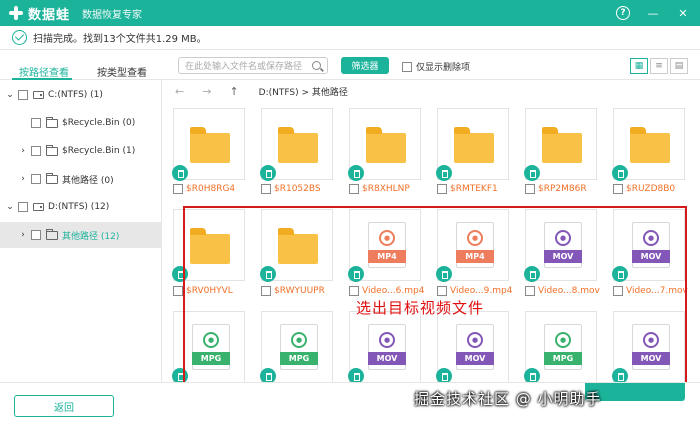 This screenshot has height=427, width=700. Describe the element at coordinates (81, 207) in the screenshot. I see `tree-item-d-drive: ⌄ D:(NTFS) (12)` at that location.